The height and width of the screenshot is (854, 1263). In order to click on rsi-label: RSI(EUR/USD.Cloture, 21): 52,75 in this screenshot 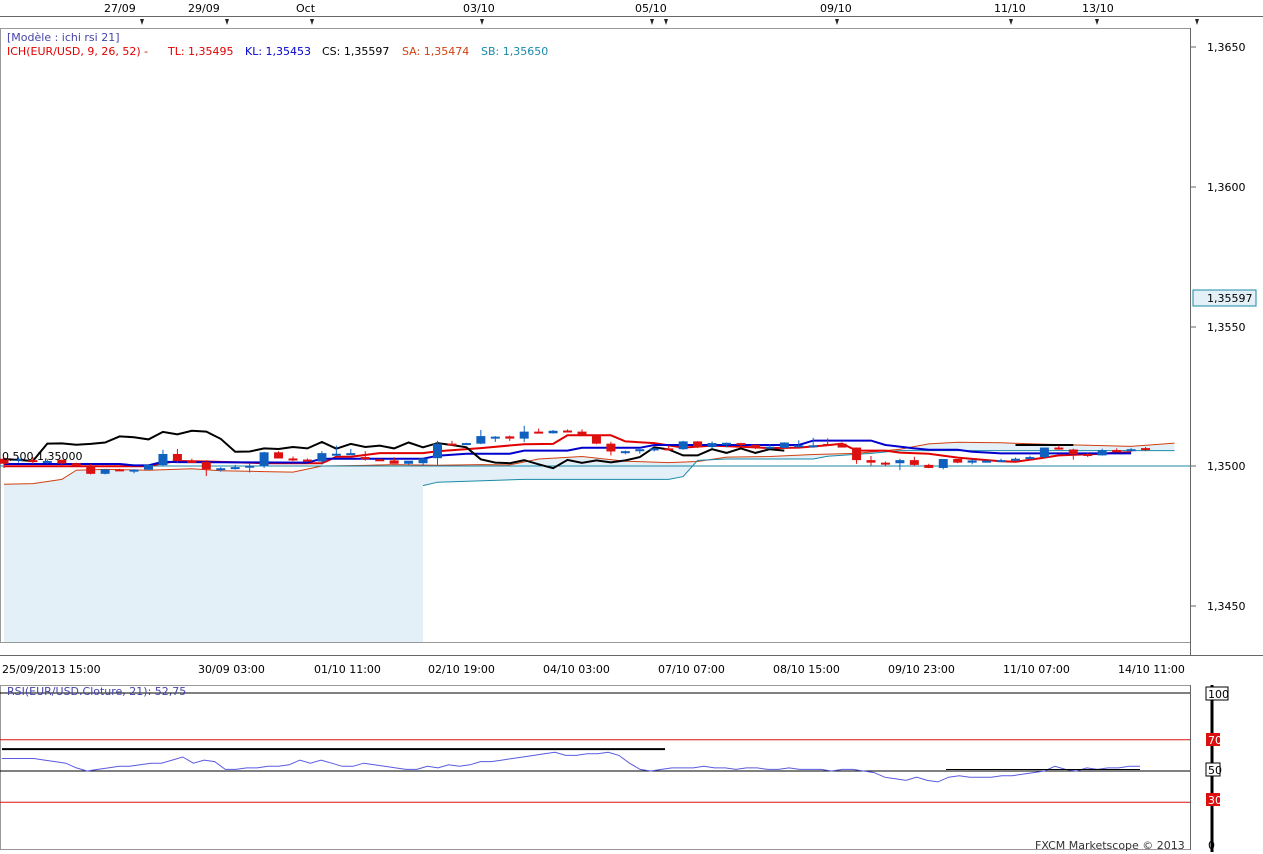, I will do `click(96, 691)`.